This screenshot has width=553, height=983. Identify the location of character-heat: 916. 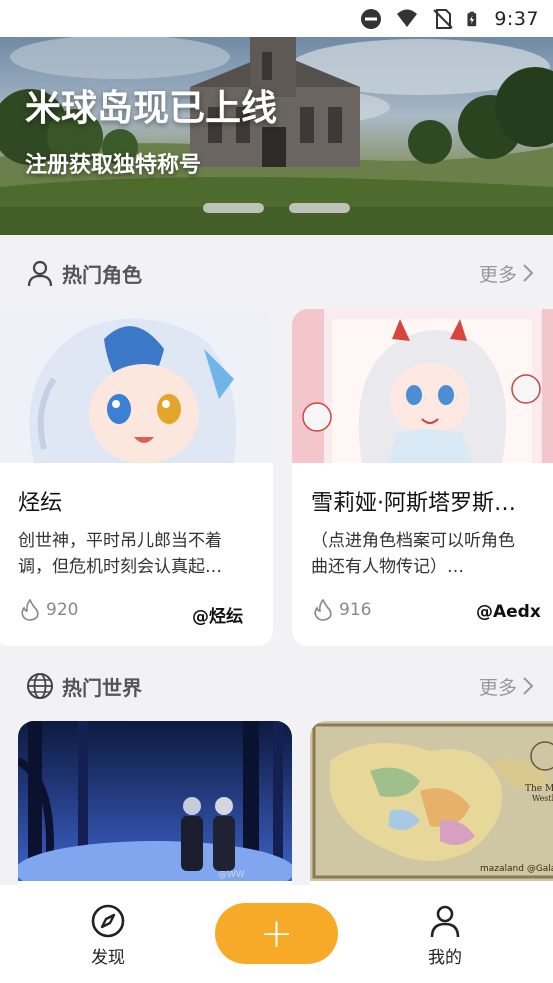
(342, 610).